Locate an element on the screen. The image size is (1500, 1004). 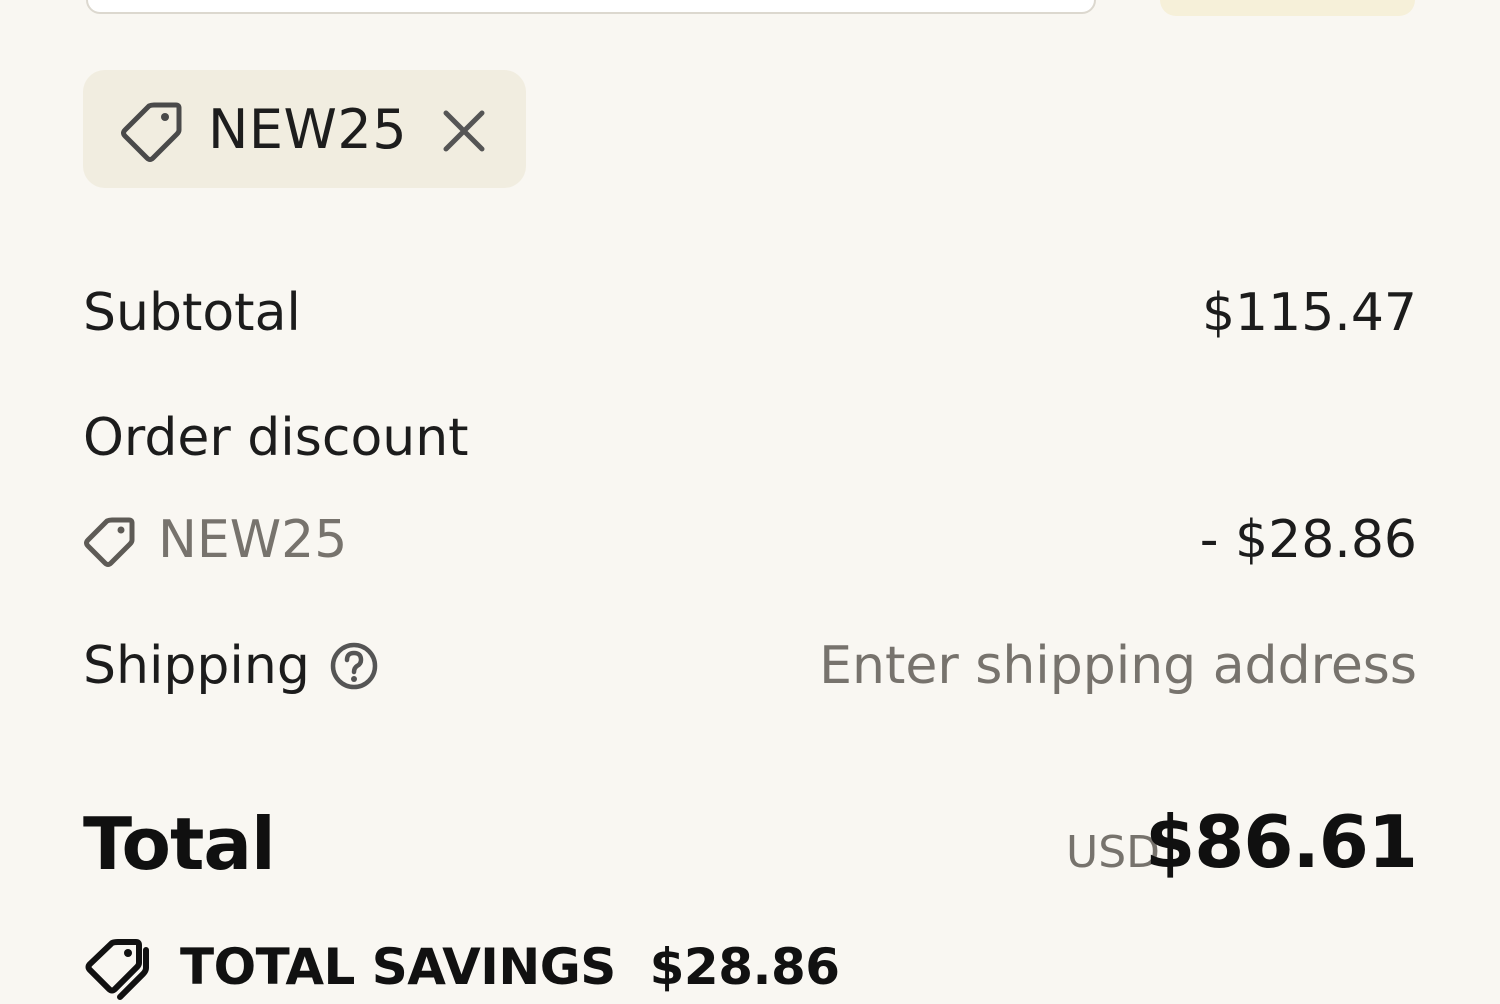
total-savings-text: TOTAL SAVINGS $28.86 is located at coordinates (510, 967).